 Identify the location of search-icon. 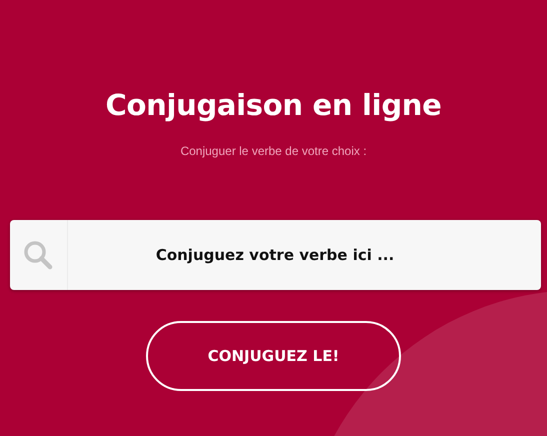
(38, 255).